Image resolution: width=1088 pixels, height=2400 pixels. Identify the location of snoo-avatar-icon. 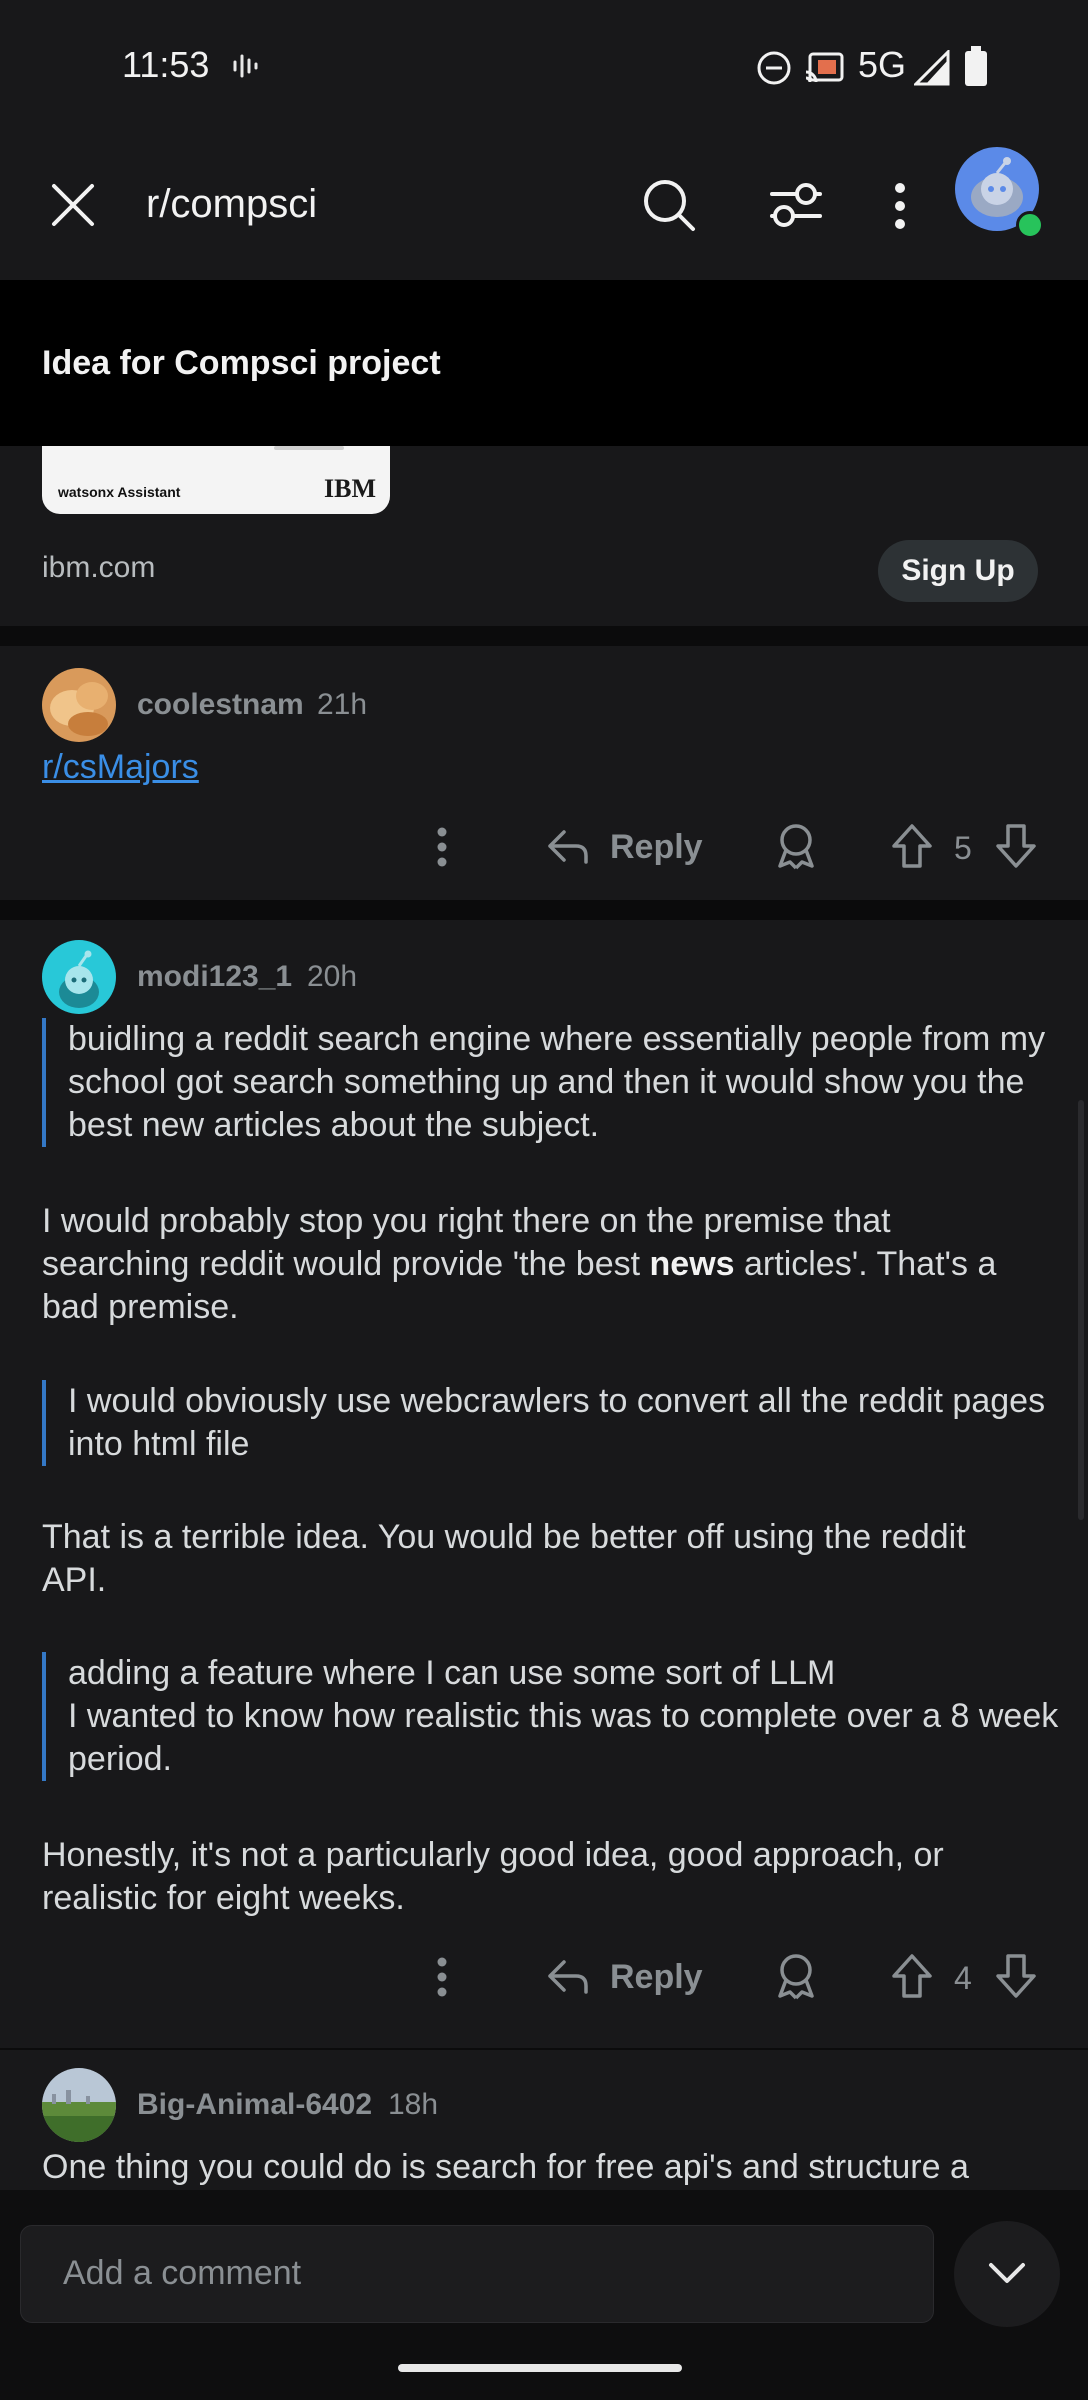
(79, 979).